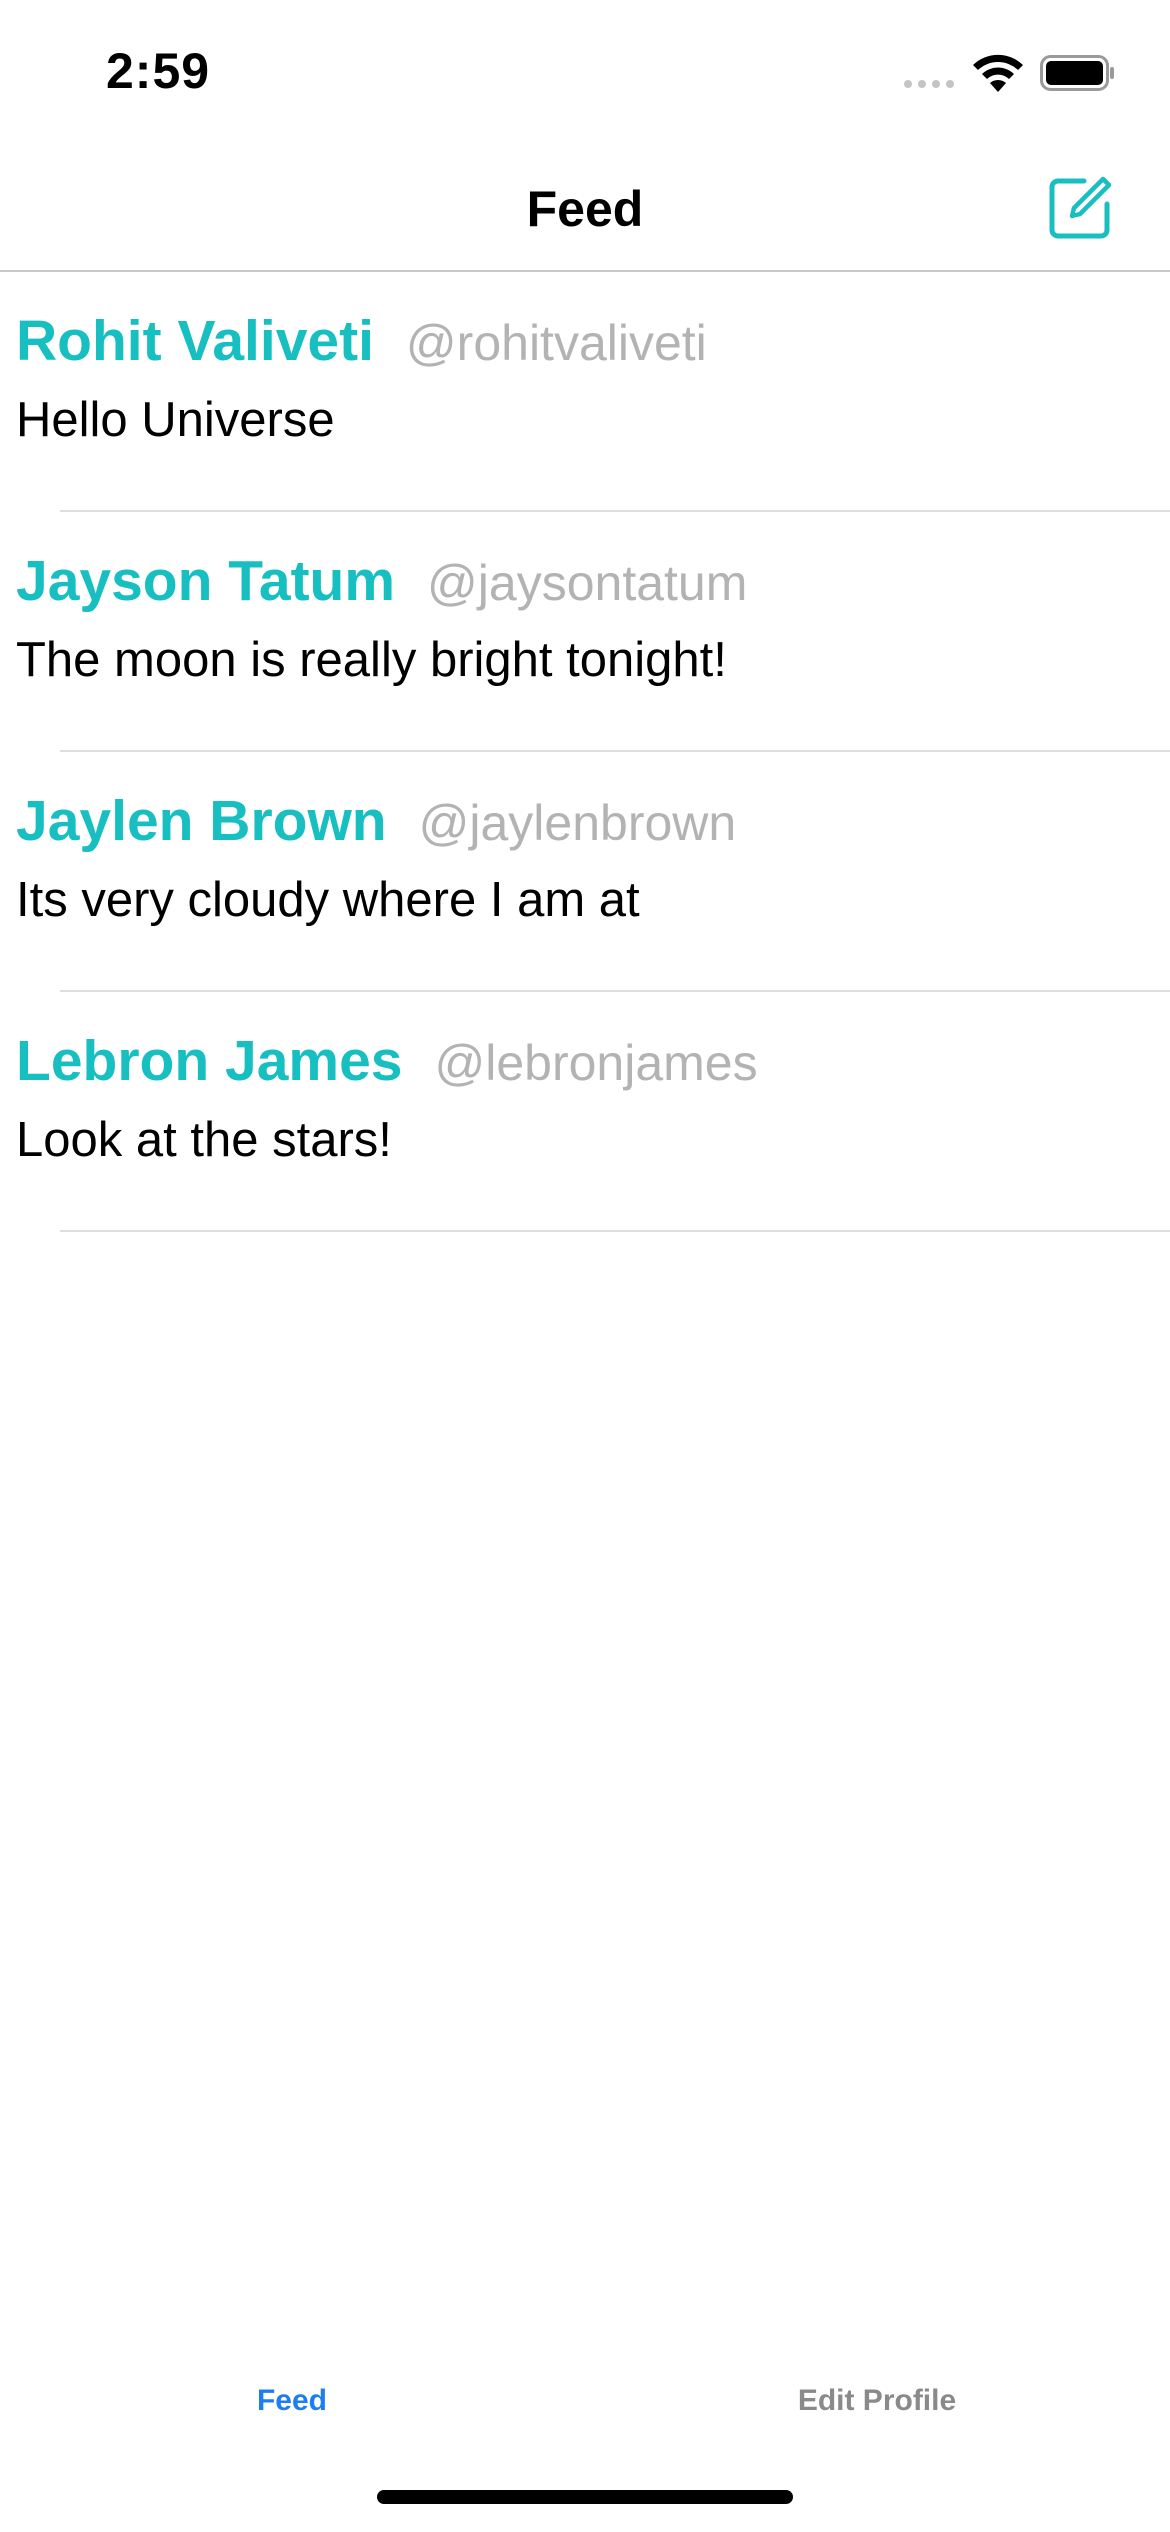  Describe the element at coordinates (1081, 207) in the screenshot. I see `compose-icon` at that location.